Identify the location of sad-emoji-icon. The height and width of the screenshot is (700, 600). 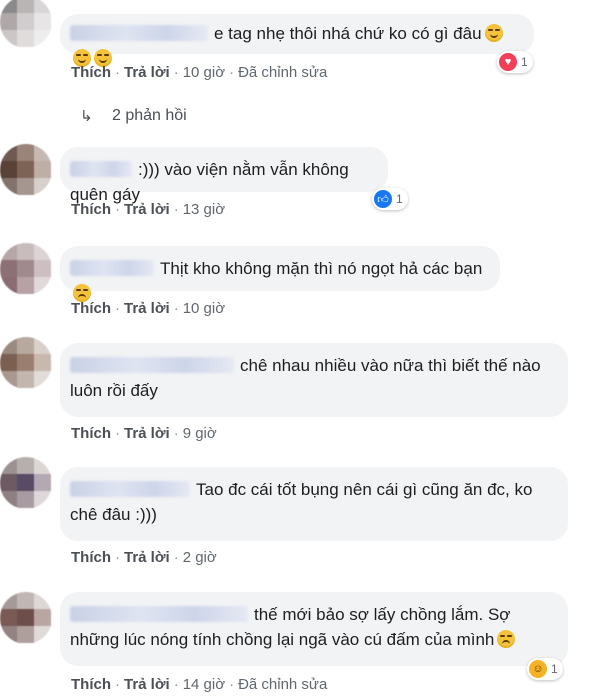
(506, 639).